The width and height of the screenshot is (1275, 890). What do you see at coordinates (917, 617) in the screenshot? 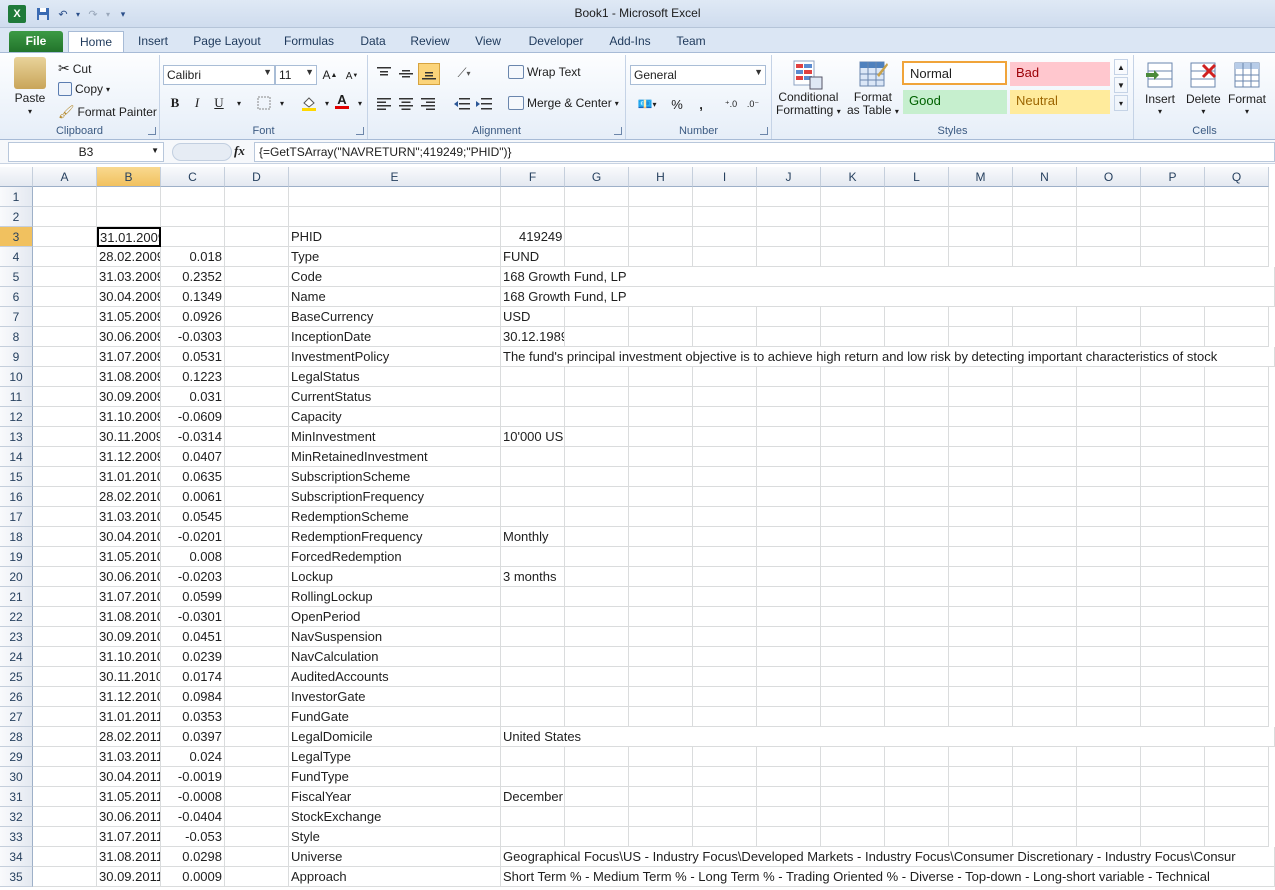
I see `cell-l22` at bounding box center [917, 617].